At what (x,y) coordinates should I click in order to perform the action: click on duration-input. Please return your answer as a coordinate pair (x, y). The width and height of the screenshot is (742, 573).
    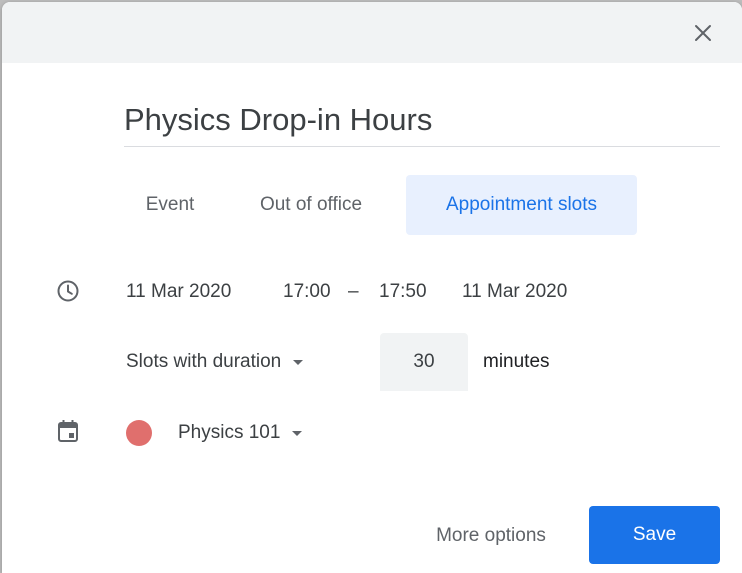
    Looking at the image, I should click on (424, 362).